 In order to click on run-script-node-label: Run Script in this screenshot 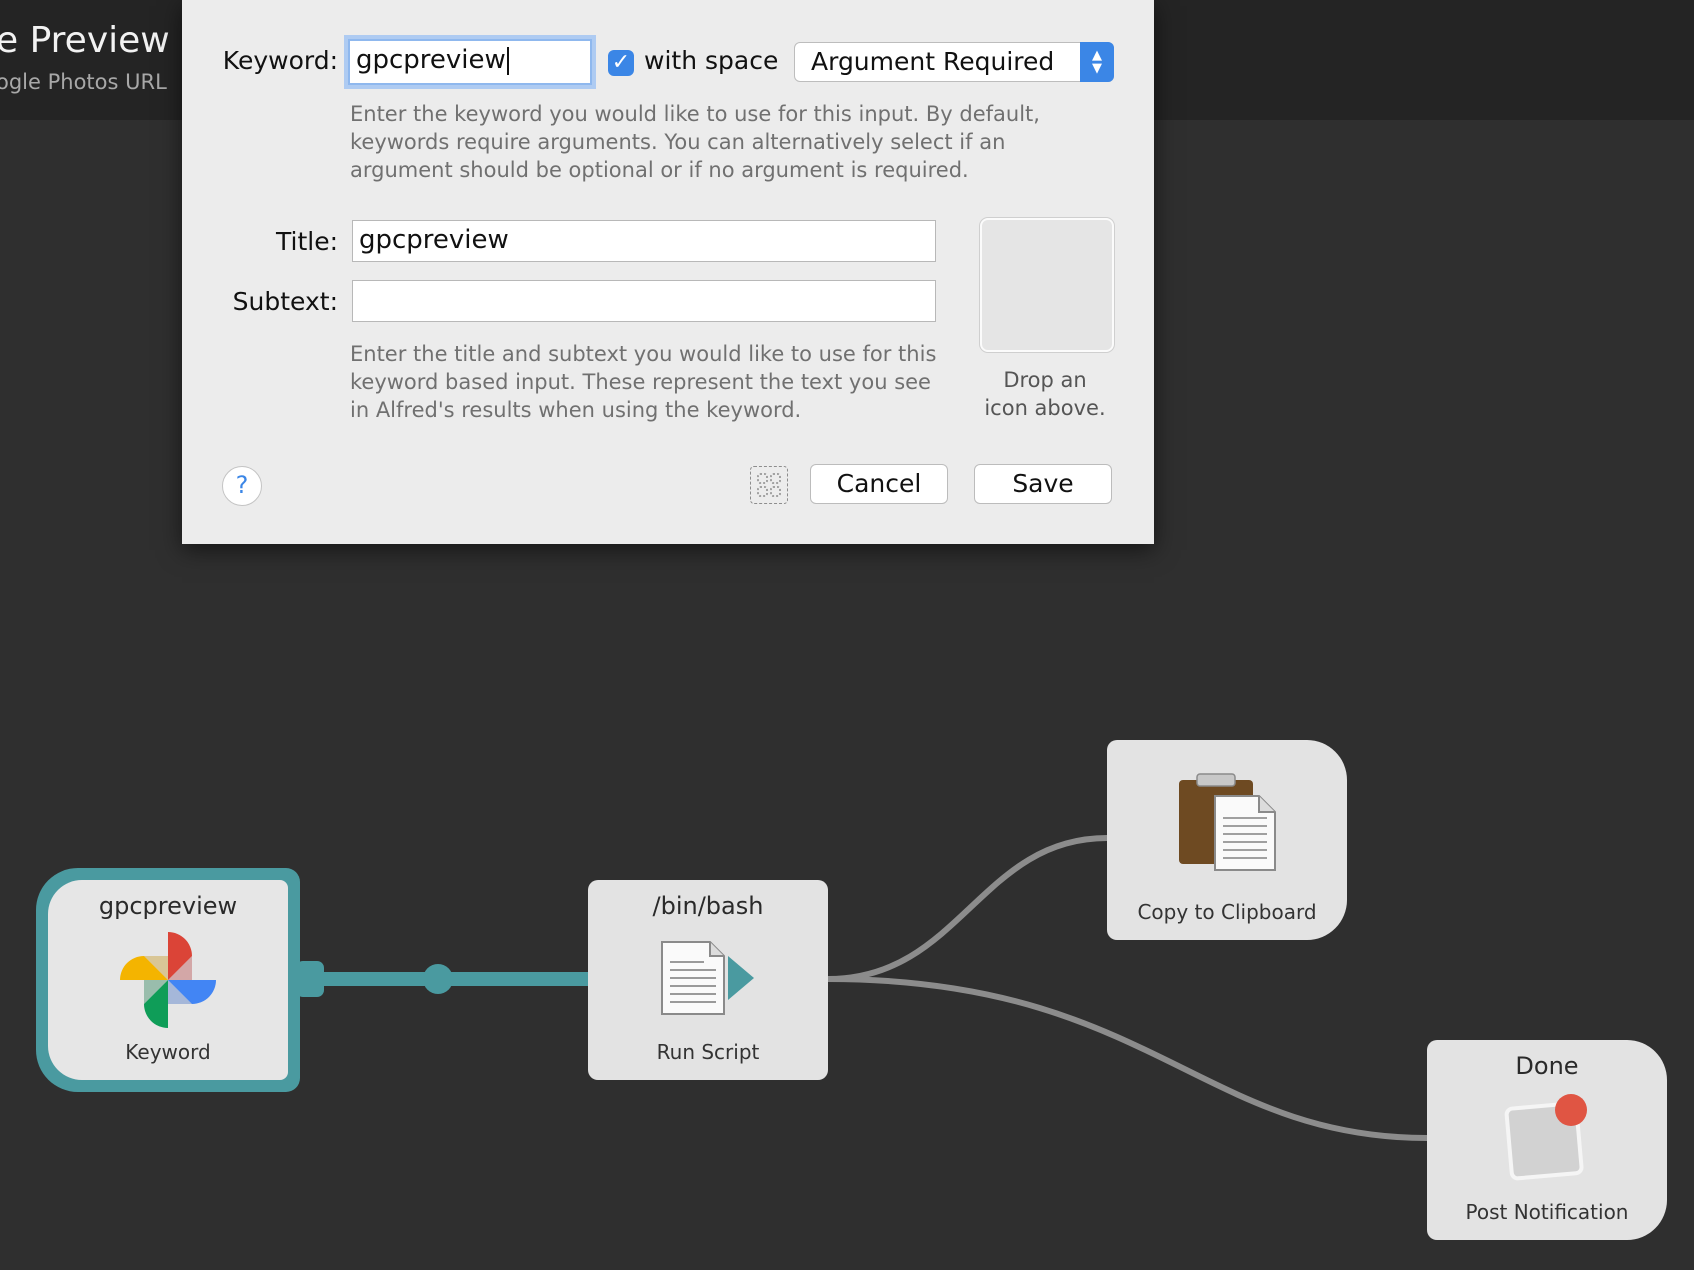, I will do `click(708, 1052)`.